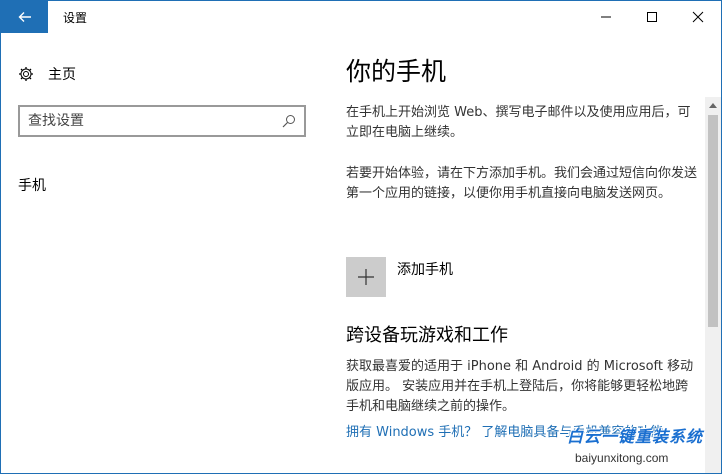  What do you see at coordinates (518, 122) in the screenshot?
I see `intro-paragraph: 在手机上开始浏览 Web、撰写电子邮件以及使用应用后，可立即在电脑上继续。` at bounding box center [518, 122].